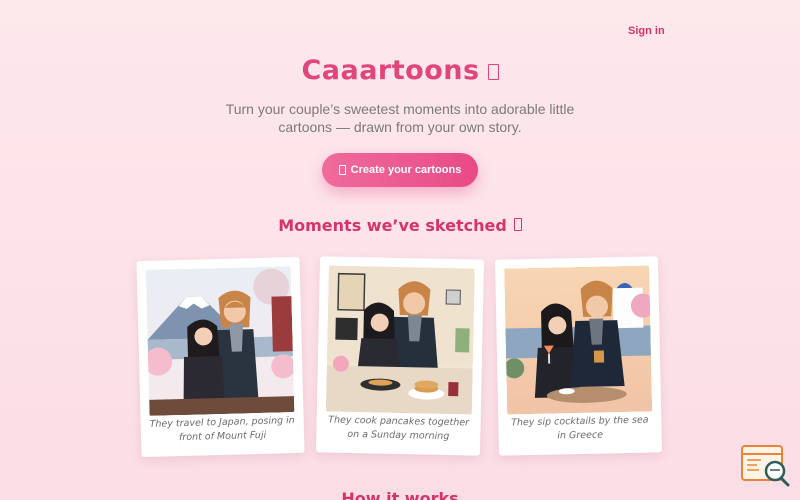  Describe the element at coordinates (406, 170) in the screenshot. I see `create-cartoons-label: Create your cartoons` at that location.